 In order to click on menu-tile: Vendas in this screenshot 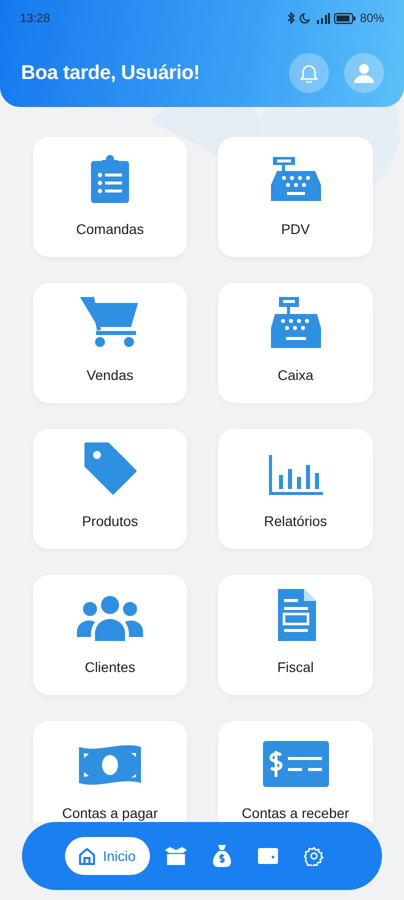, I will do `click(110, 343)`.